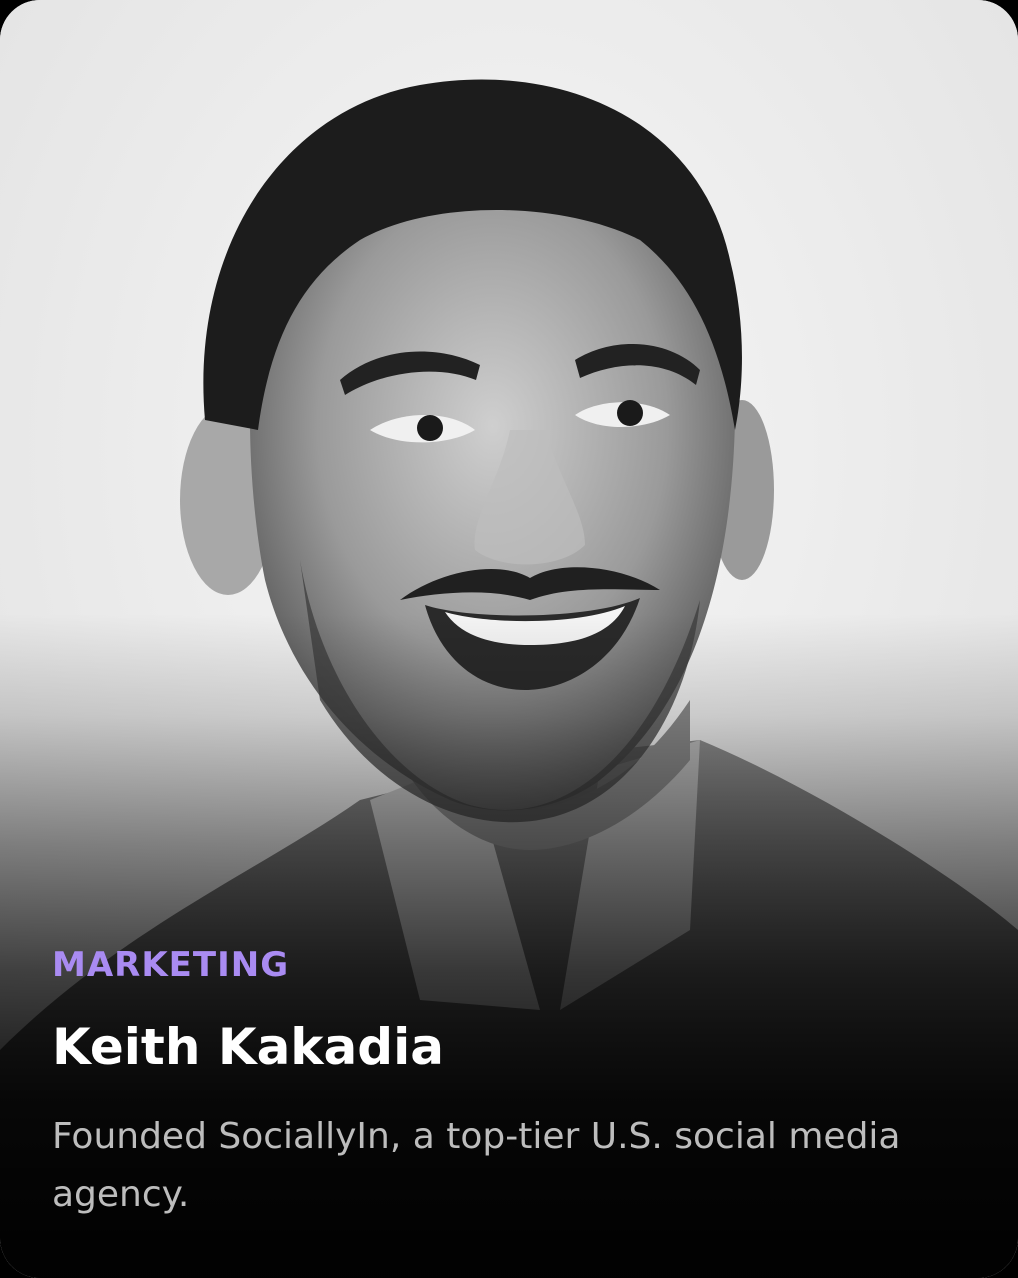 Image resolution: width=1018 pixels, height=1278 pixels. Describe the element at coordinates (248, 1047) in the screenshot. I see `person-name: Keith Kakadia` at that location.